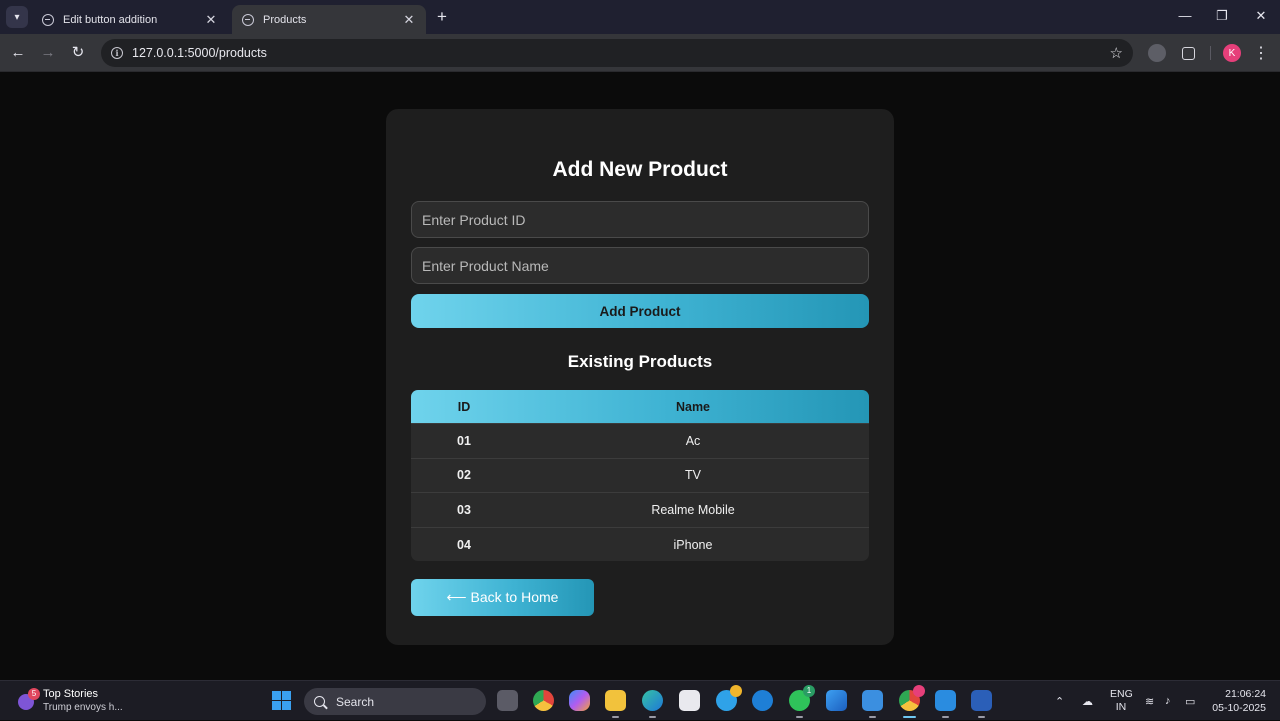 The width and height of the screenshot is (1280, 721). Describe the element at coordinates (579, 700) in the screenshot. I see `copilot-icon` at that location.